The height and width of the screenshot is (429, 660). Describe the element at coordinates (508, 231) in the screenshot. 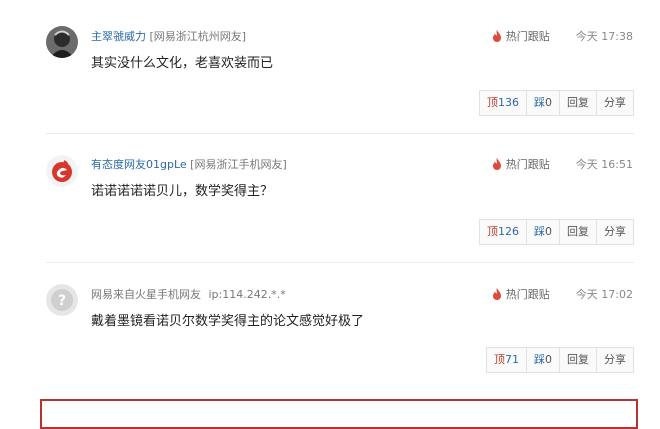

I see `upvote-count: 126` at that location.